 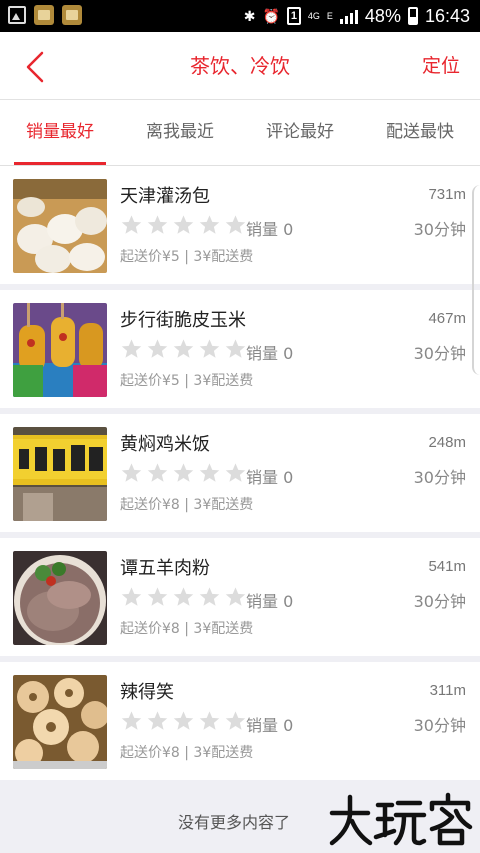 I want to click on battery-percent: 48%, so click(x=382, y=15).